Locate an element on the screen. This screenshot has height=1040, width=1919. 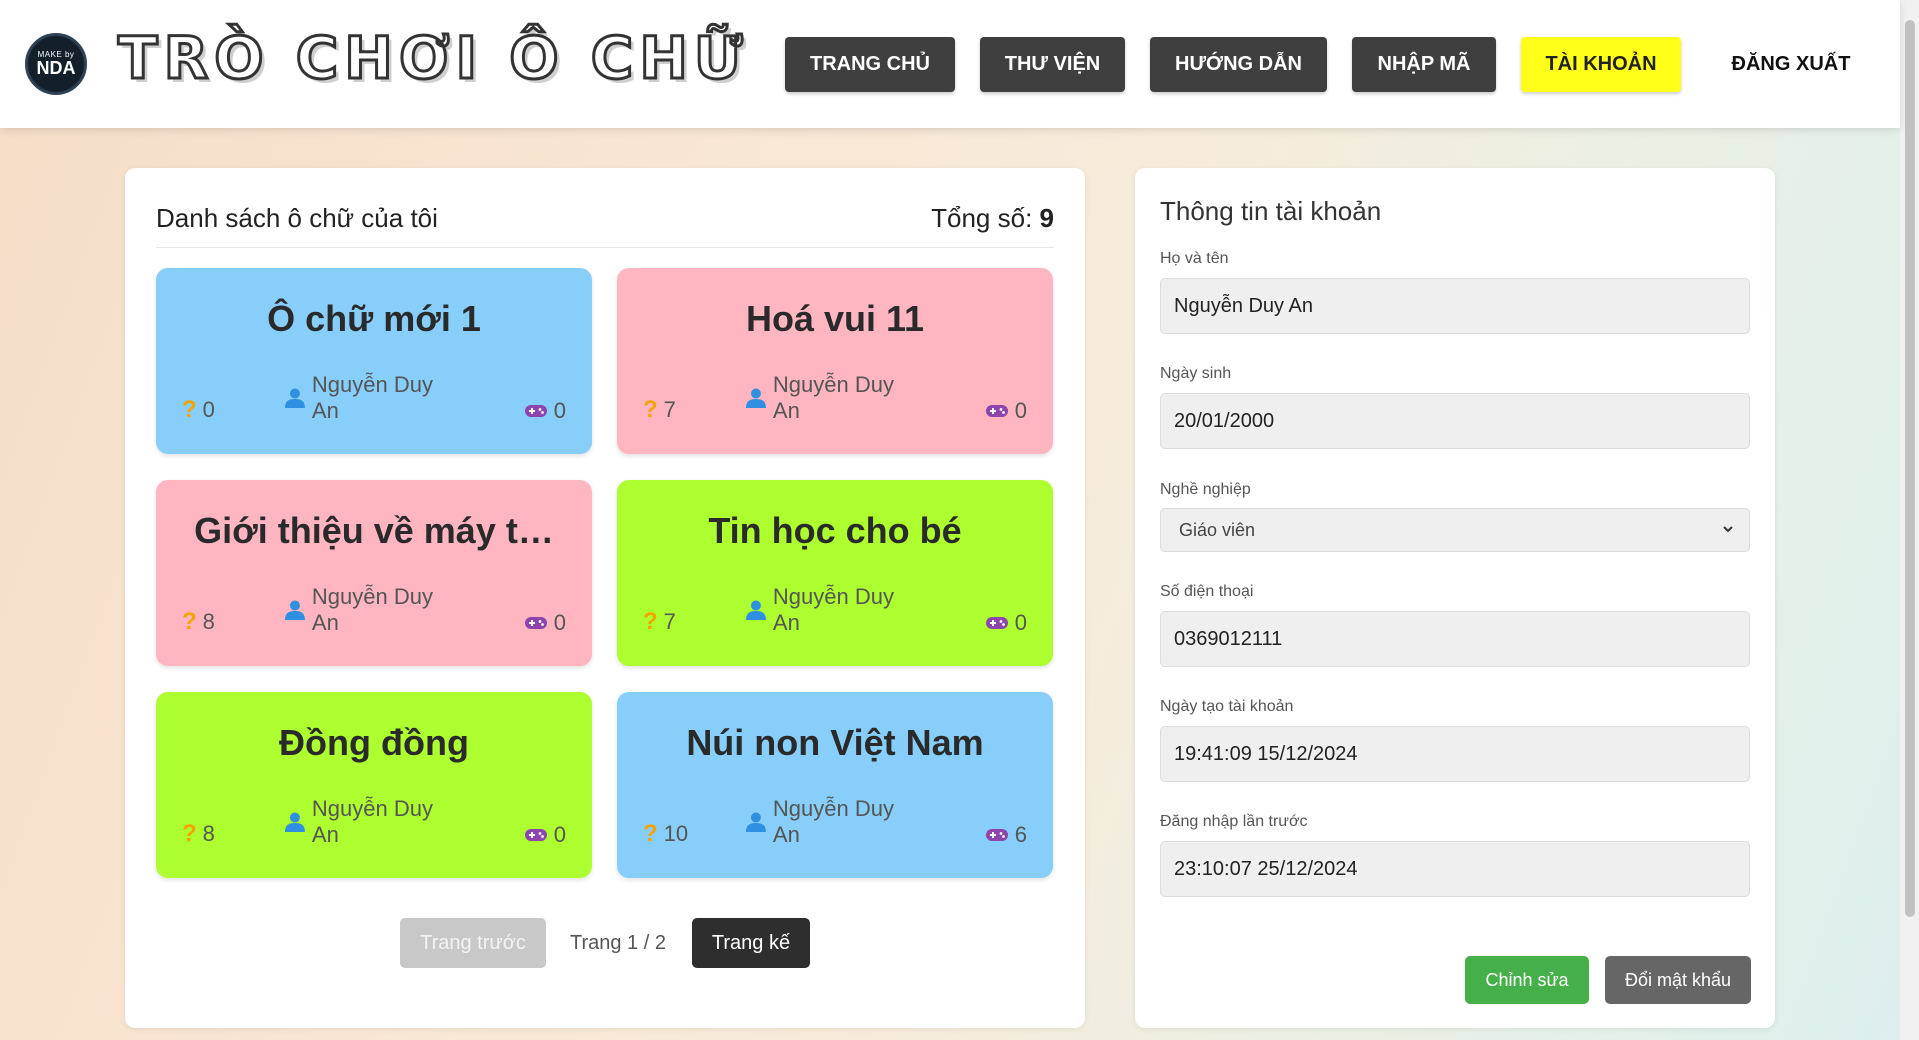
question-count: ? 8 is located at coordinates (198, 622).